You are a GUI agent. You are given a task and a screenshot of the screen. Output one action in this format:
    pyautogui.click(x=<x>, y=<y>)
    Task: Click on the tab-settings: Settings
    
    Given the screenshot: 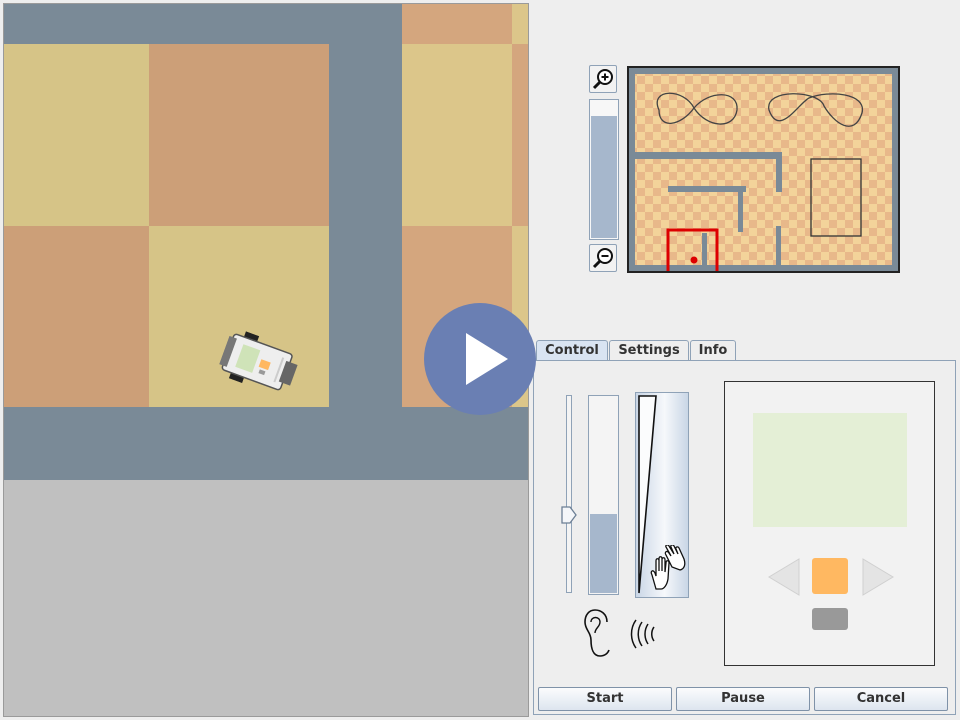 What is the action you would take?
    pyautogui.click(x=649, y=350)
    